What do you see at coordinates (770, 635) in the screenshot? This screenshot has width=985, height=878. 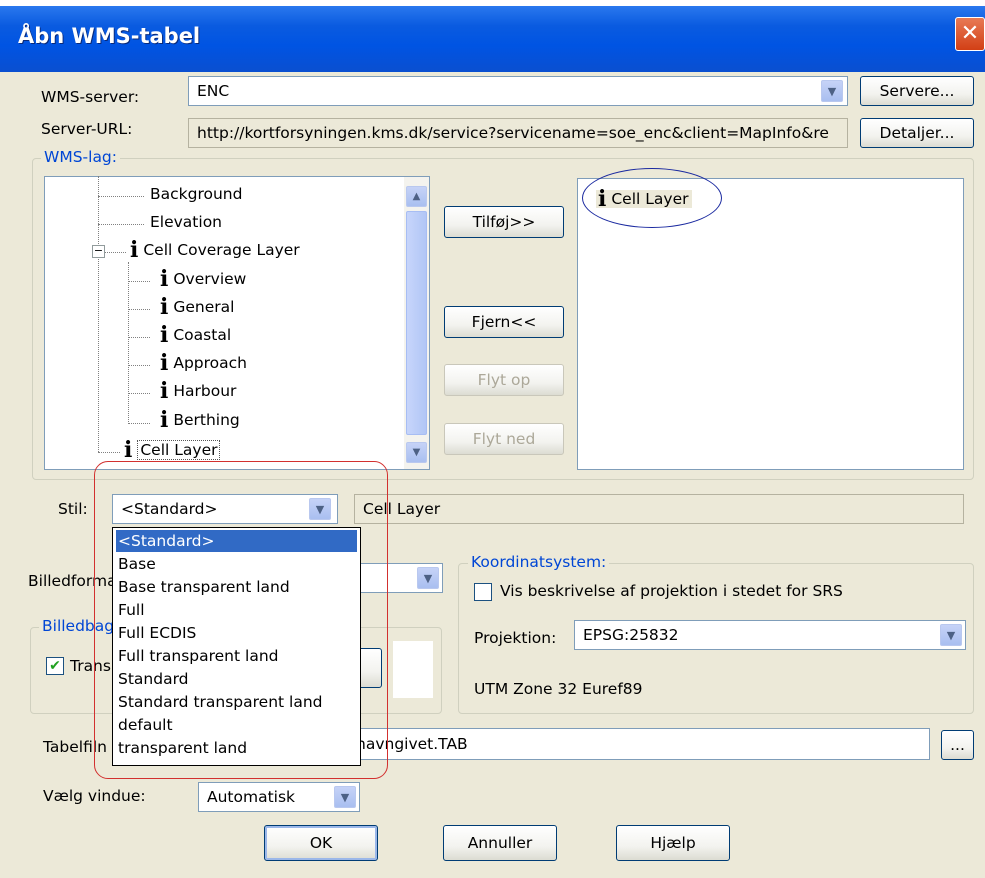 I see `projektion-combo: EPSG:25832` at bounding box center [770, 635].